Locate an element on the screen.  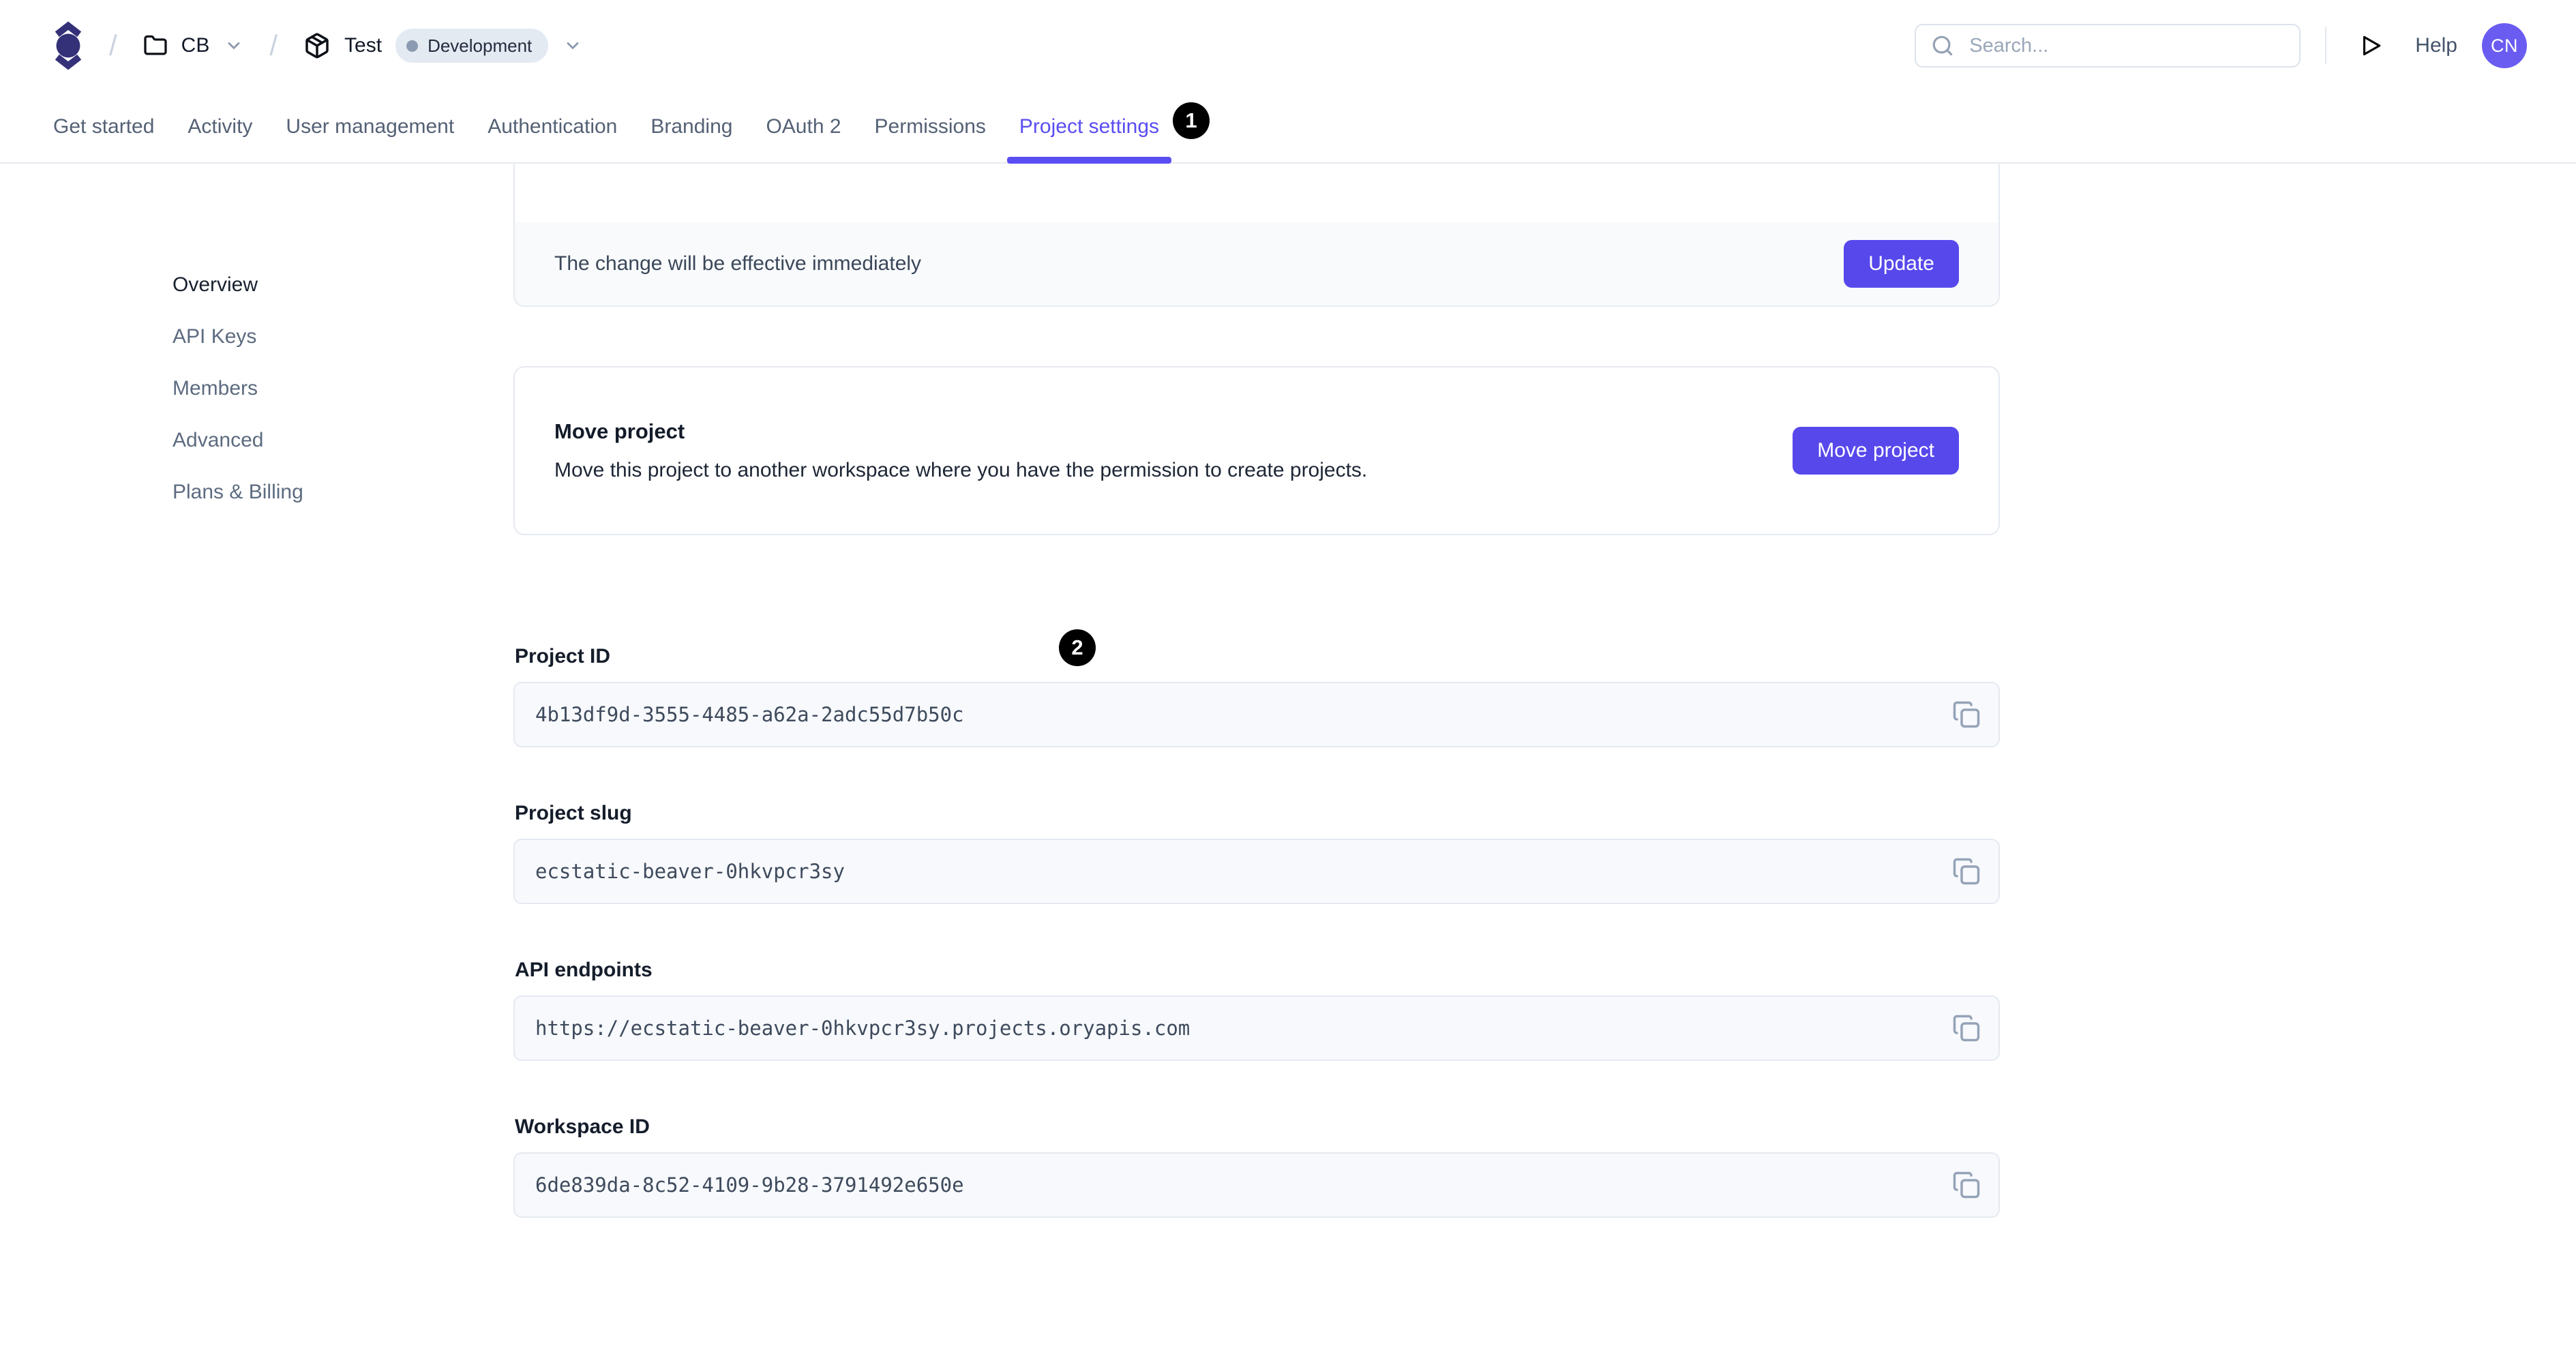
header-actions: Help CN is located at coordinates (2221, 45).